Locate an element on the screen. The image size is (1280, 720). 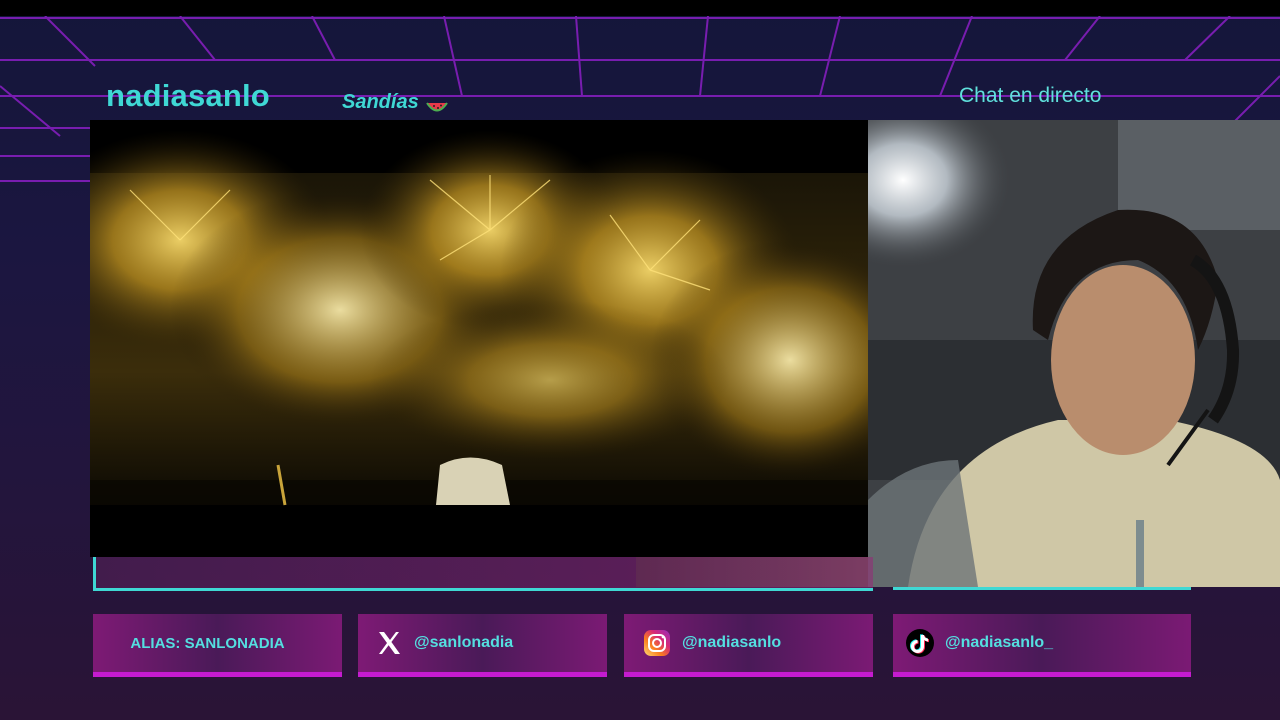
tiktok-handle: @nadiasanlo_ is located at coordinates (999, 642).